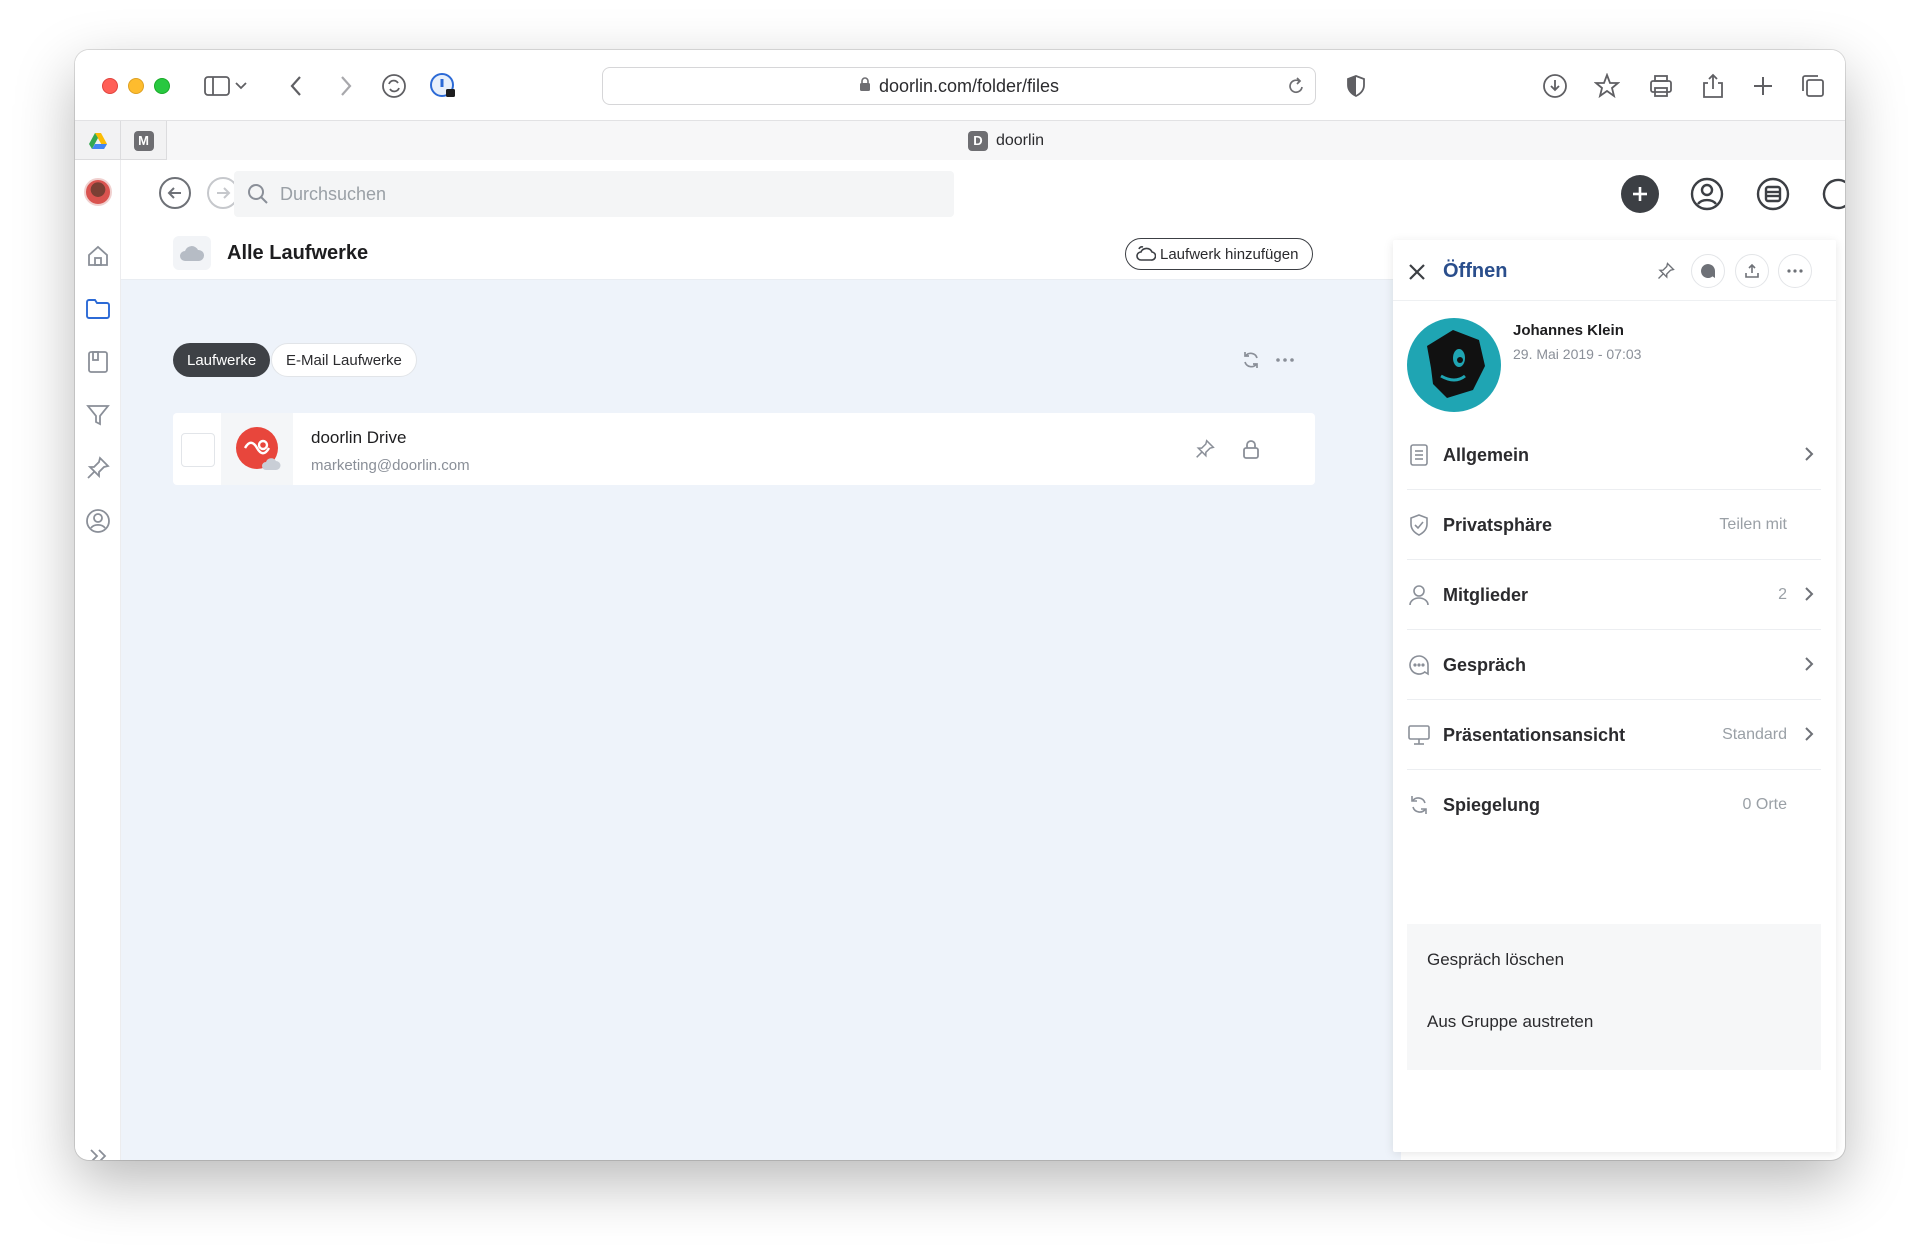 The height and width of the screenshot is (1260, 1920). I want to click on pinned-tab-drive, so click(98, 140).